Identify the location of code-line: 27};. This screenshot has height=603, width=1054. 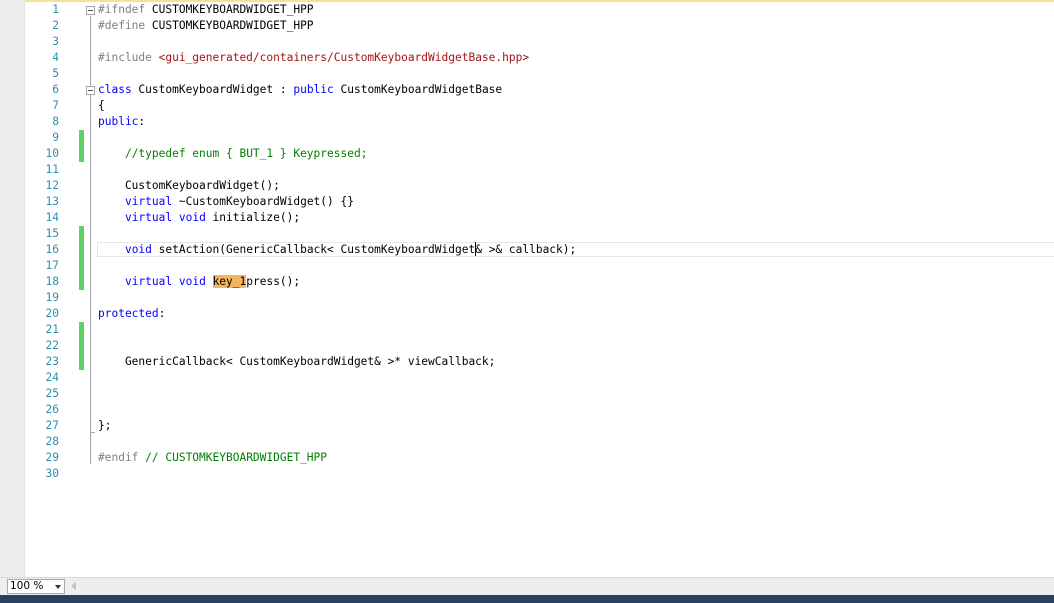
(527, 426).